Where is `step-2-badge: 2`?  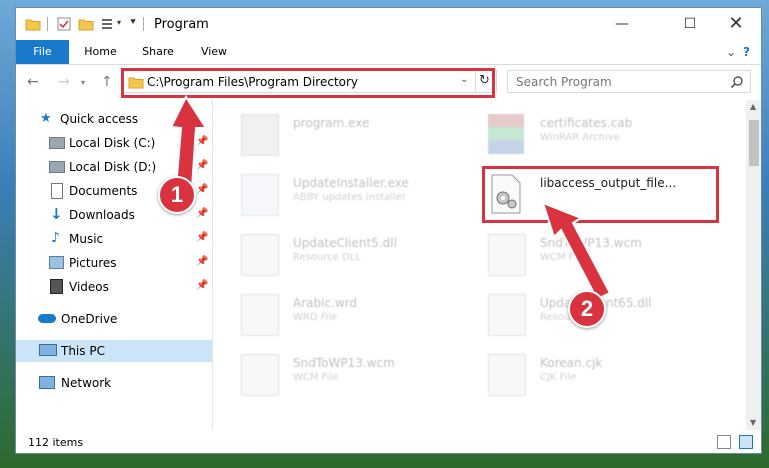 step-2-badge: 2 is located at coordinates (587, 309).